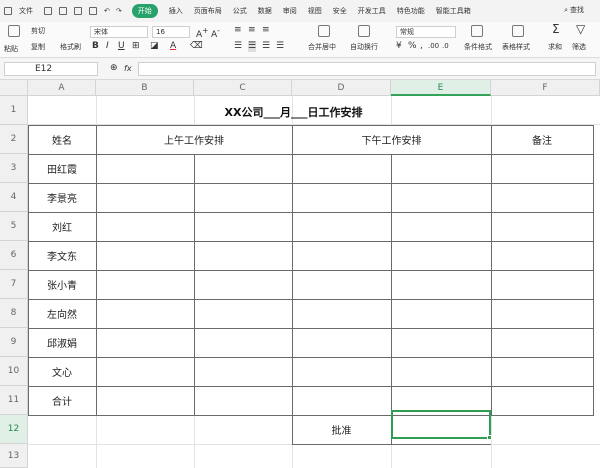  Describe the element at coordinates (341, 88) in the screenshot. I see `column-header-d: D` at that location.